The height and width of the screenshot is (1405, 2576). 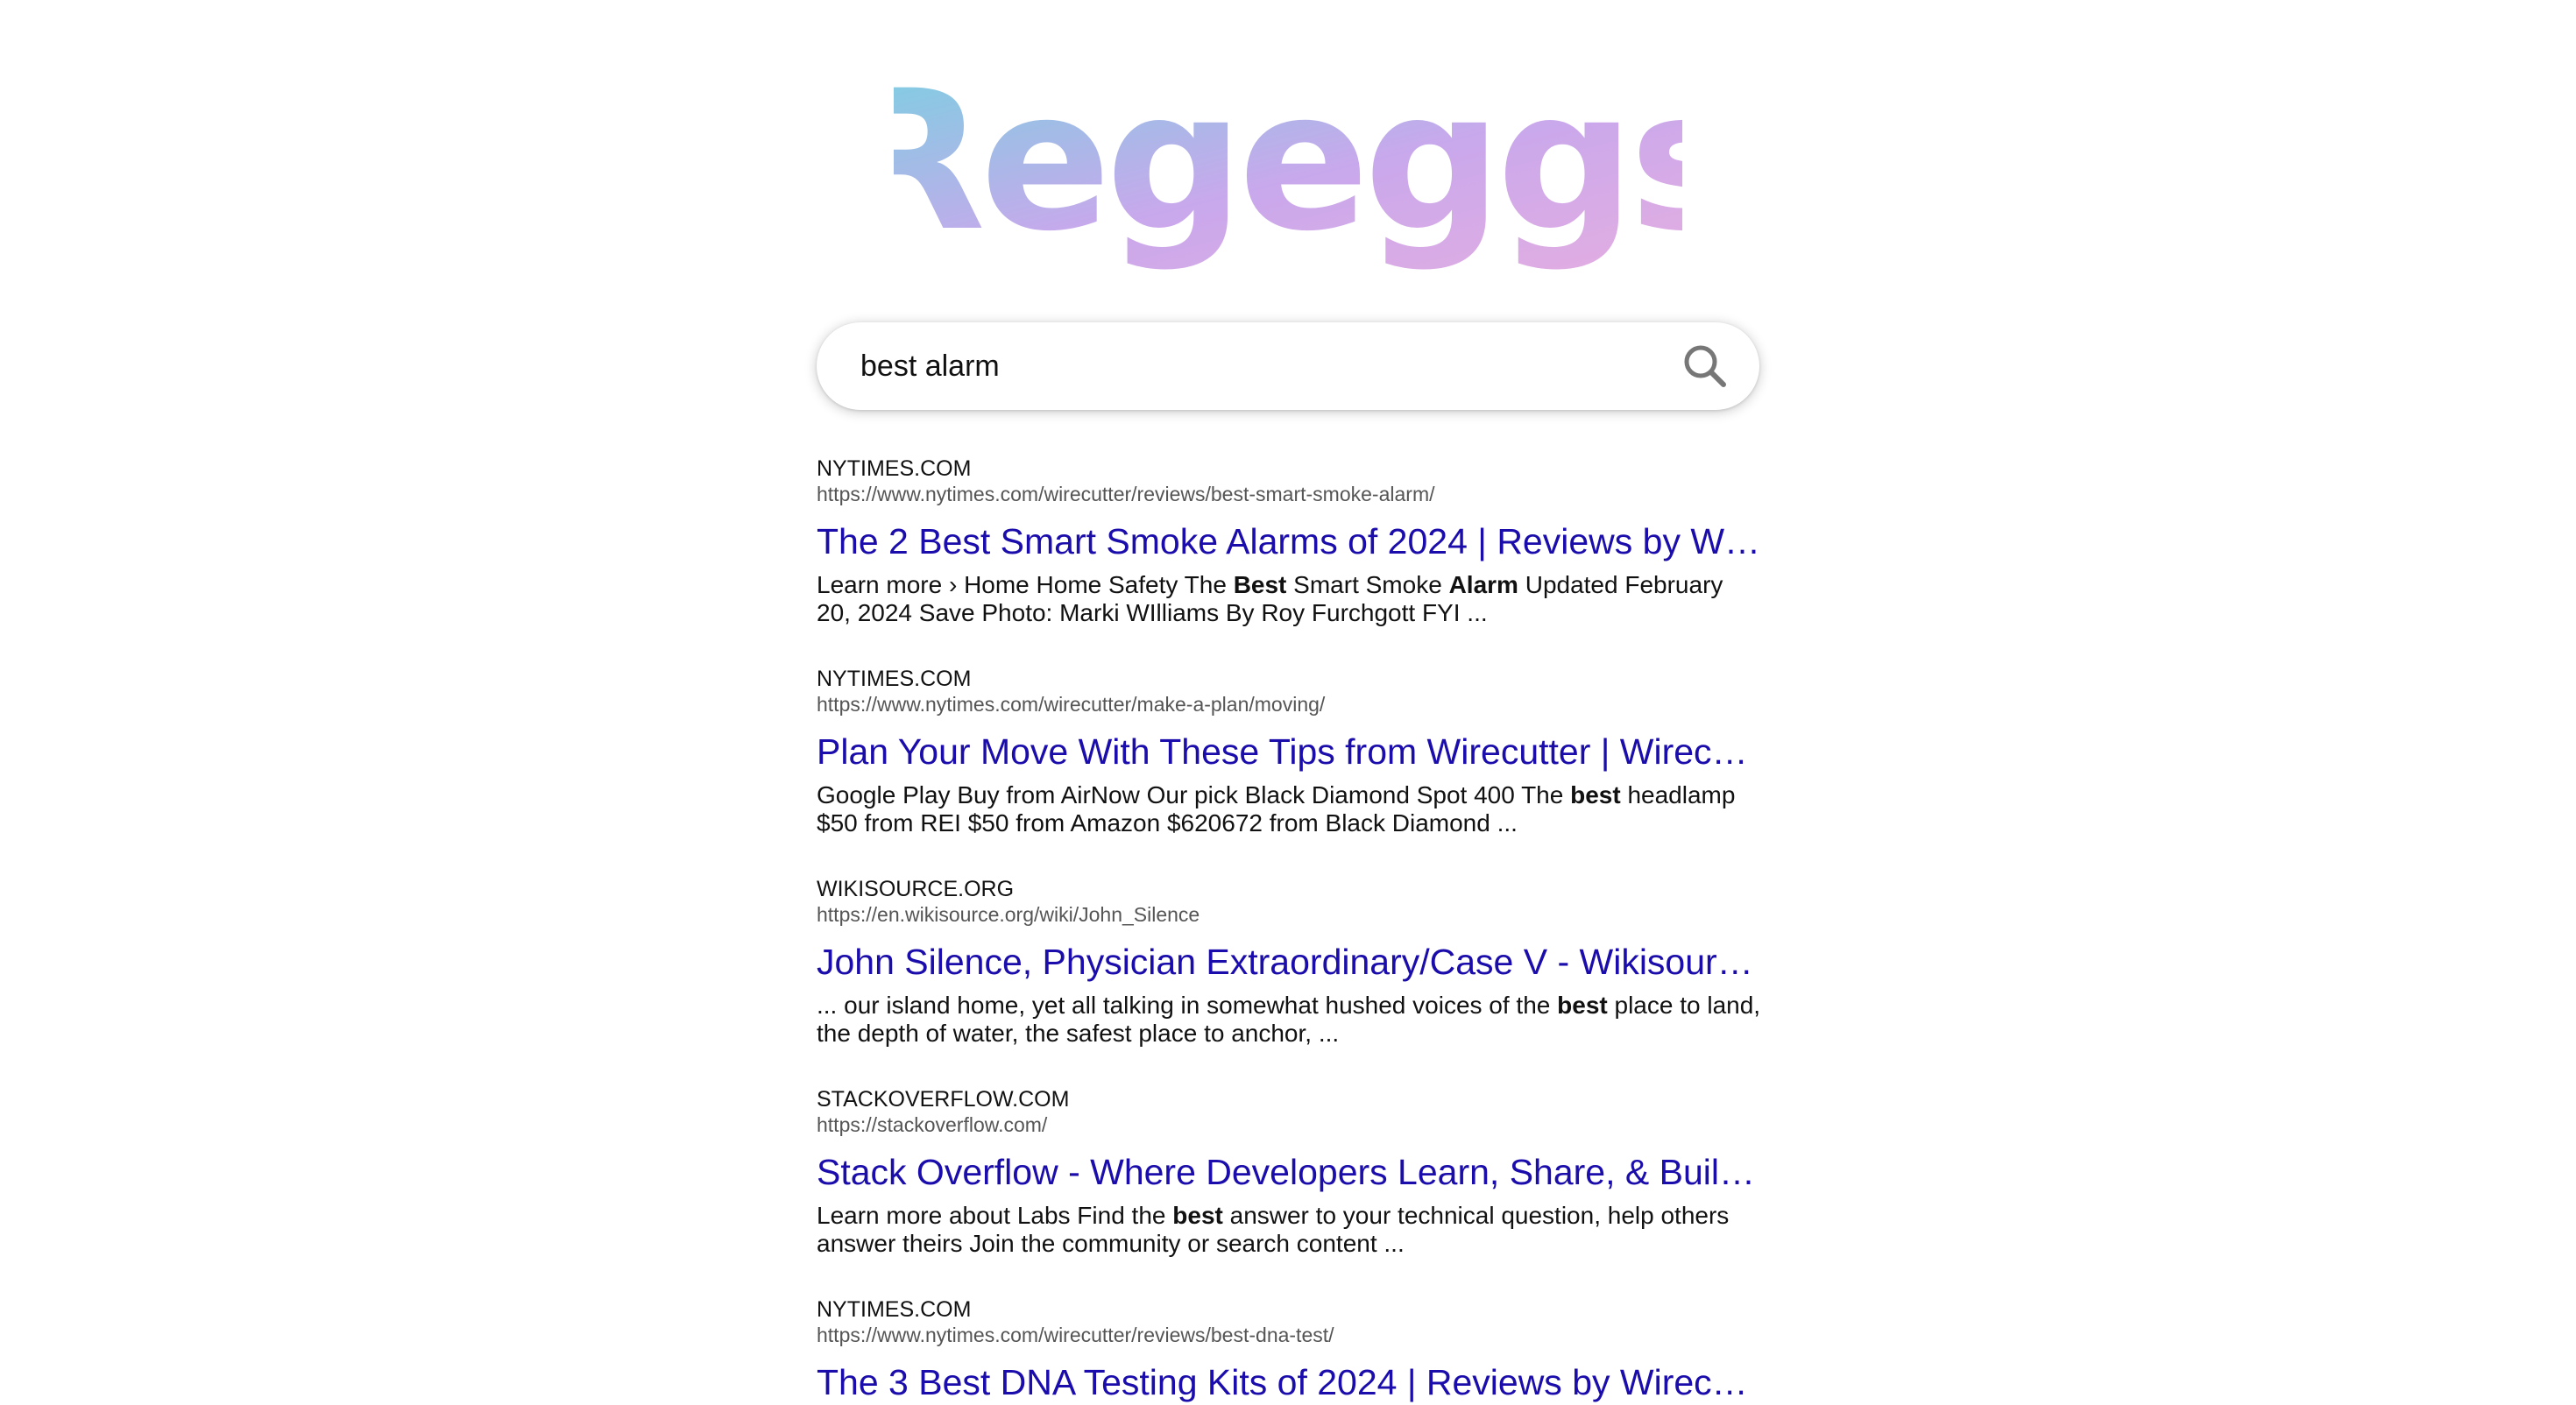 I want to click on search-bar, so click(x=1288, y=366).